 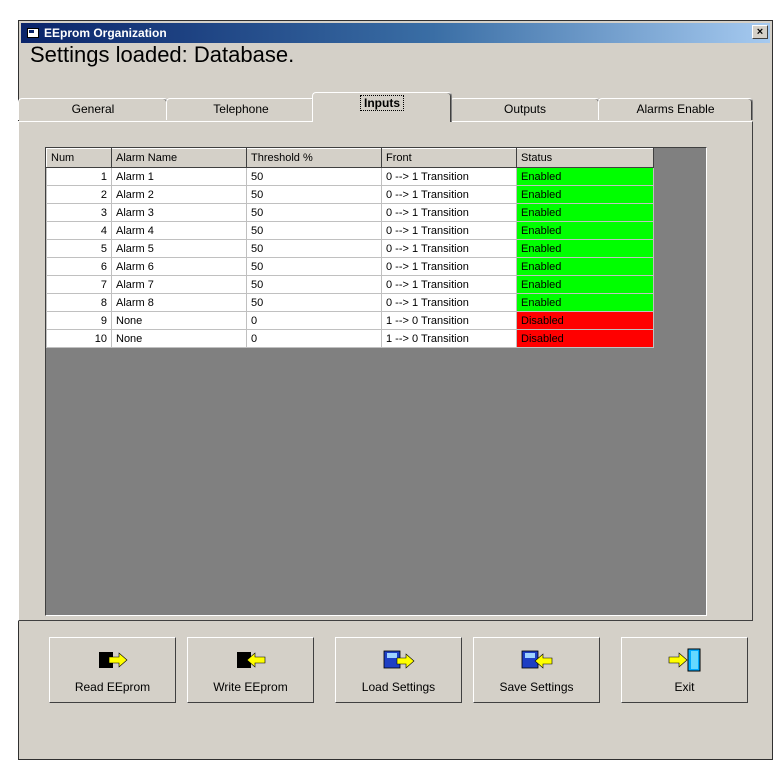 What do you see at coordinates (314, 158) in the screenshot?
I see `col-threshold-header: Threshold %` at bounding box center [314, 158].